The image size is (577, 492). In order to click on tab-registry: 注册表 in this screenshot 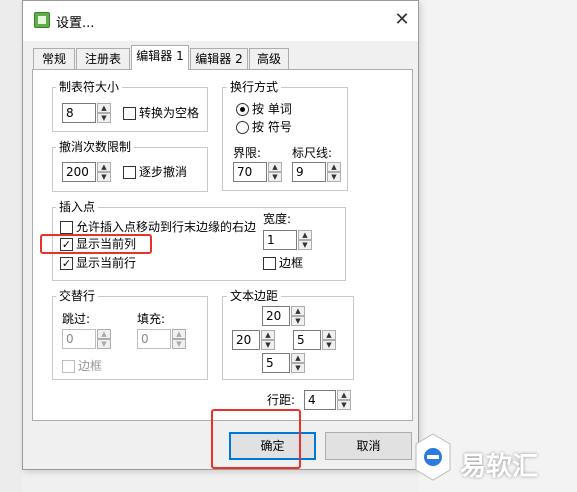, I will do `click(103, 58)`.